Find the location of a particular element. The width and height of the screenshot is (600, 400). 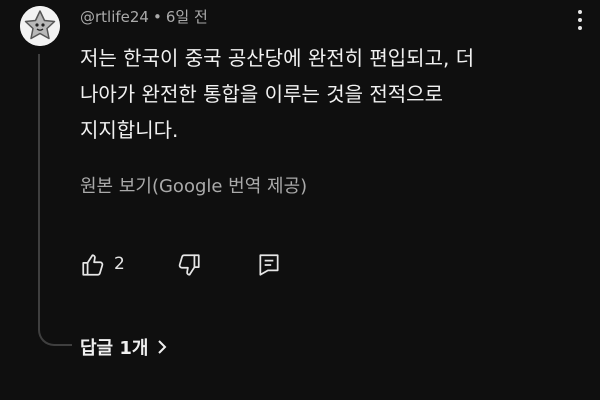

dislike-button is located at coordinates (189, 265).